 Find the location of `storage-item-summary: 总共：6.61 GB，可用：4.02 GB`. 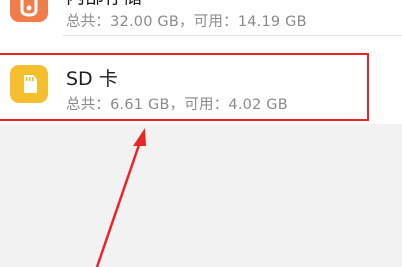

storage-item-summary: 总共：6.61 GB，可用：4.02 GB is located at coordinates (177, 103).